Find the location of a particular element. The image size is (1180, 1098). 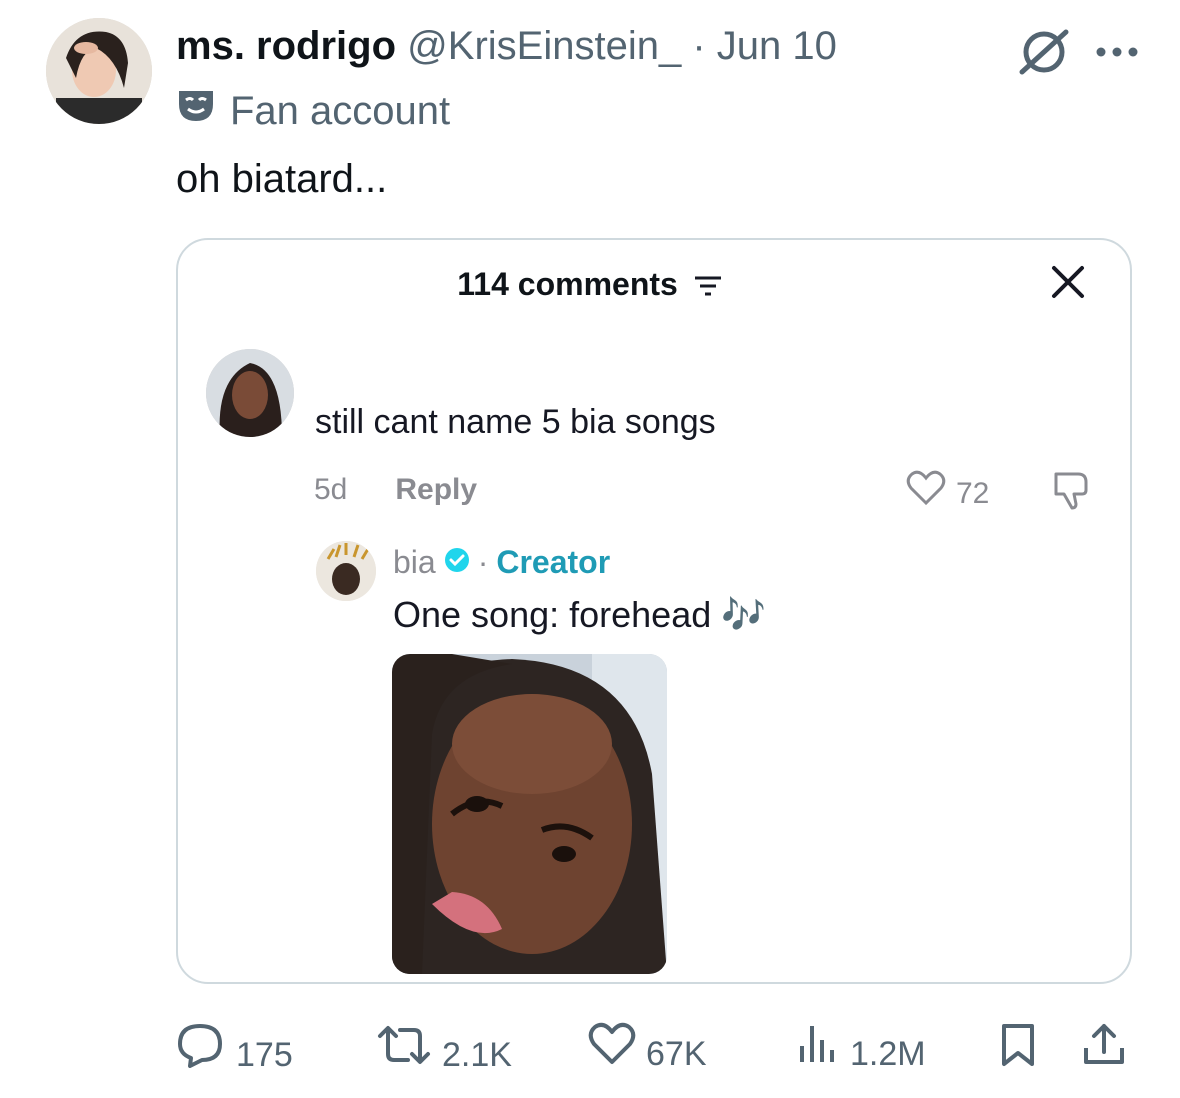

fan-account-label: Fan account is located at coordinates (313, 111).